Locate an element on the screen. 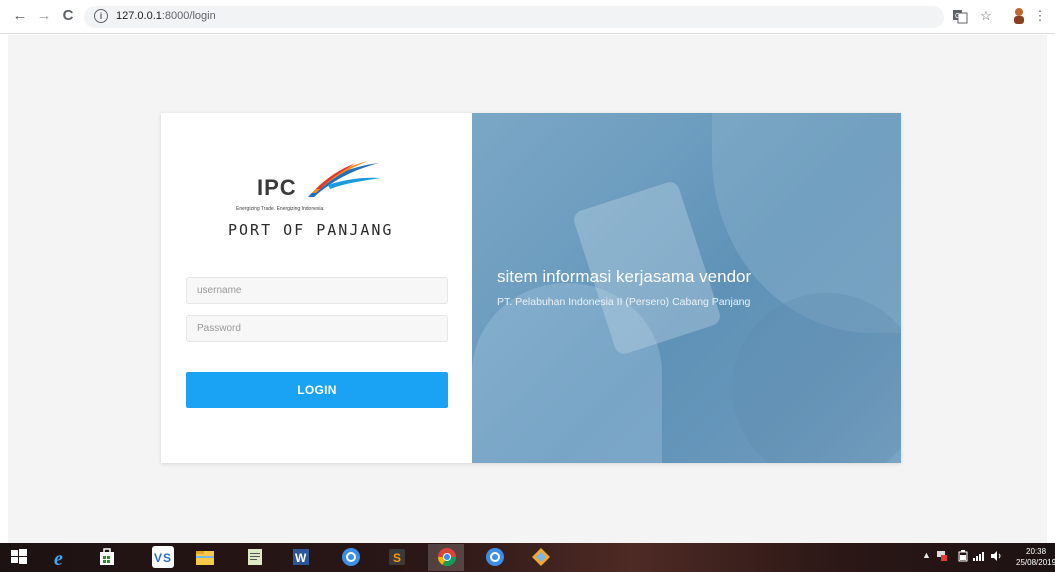  svg-text: G is located at coordinates (957, 16).